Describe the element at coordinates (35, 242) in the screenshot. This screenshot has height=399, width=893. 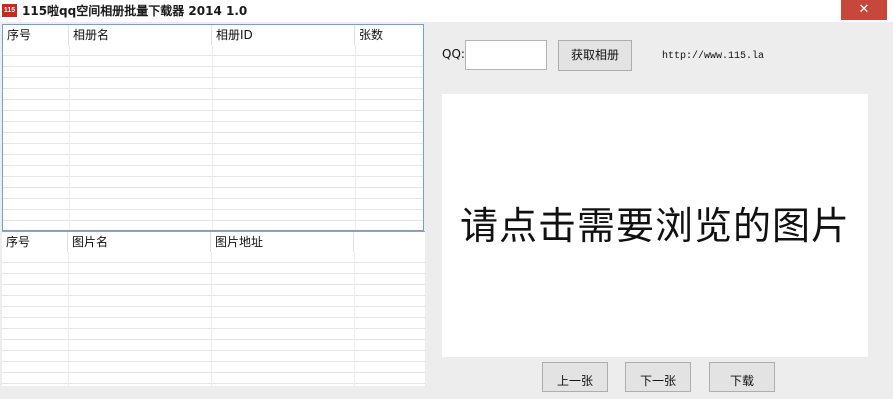
I see `photo-col-index: 序号` at that location.